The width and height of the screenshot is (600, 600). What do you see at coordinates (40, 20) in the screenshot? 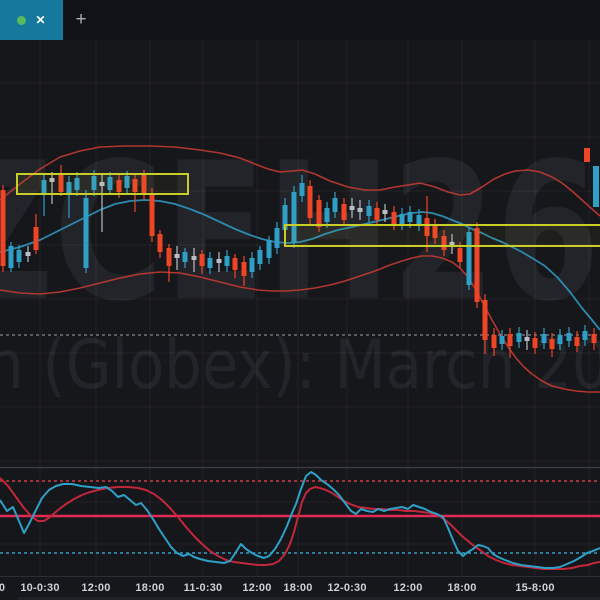
I see `tab-close-icon: ✕` at bounding box center [40, 20].